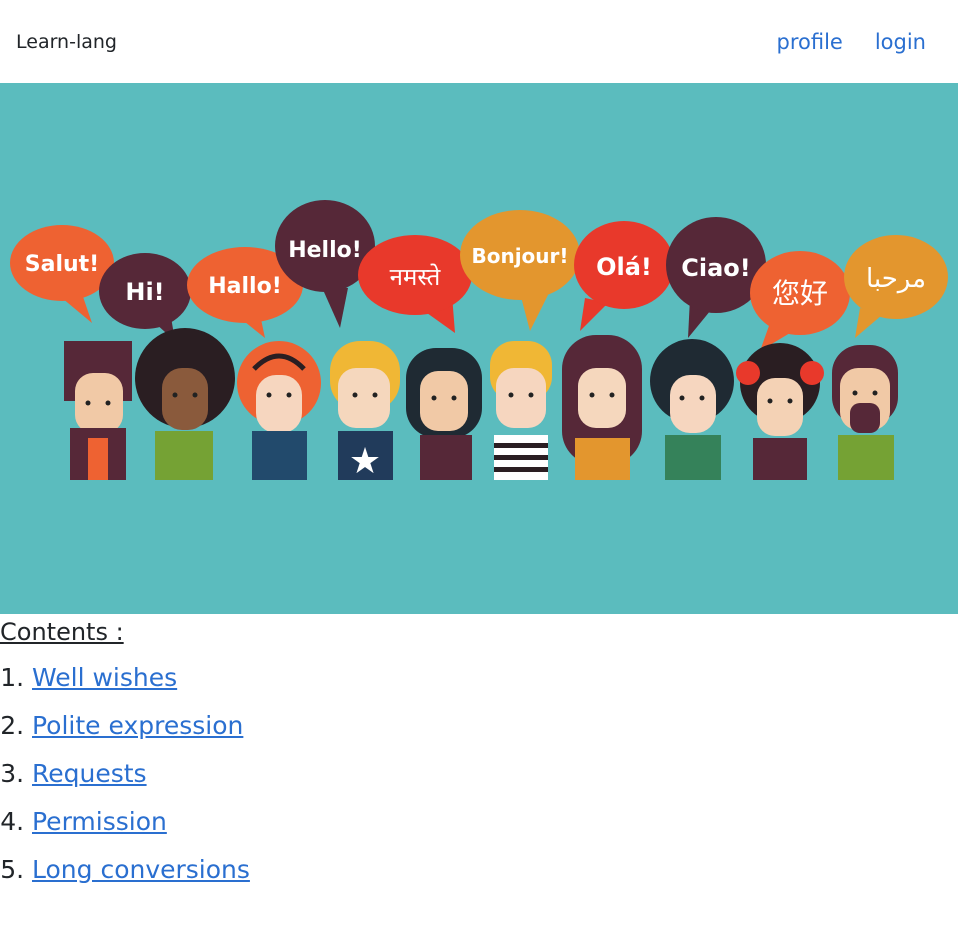 This screenshot has width=958, height=944. I want to click on brand-logo: Learn-lang, so click(66, 42).